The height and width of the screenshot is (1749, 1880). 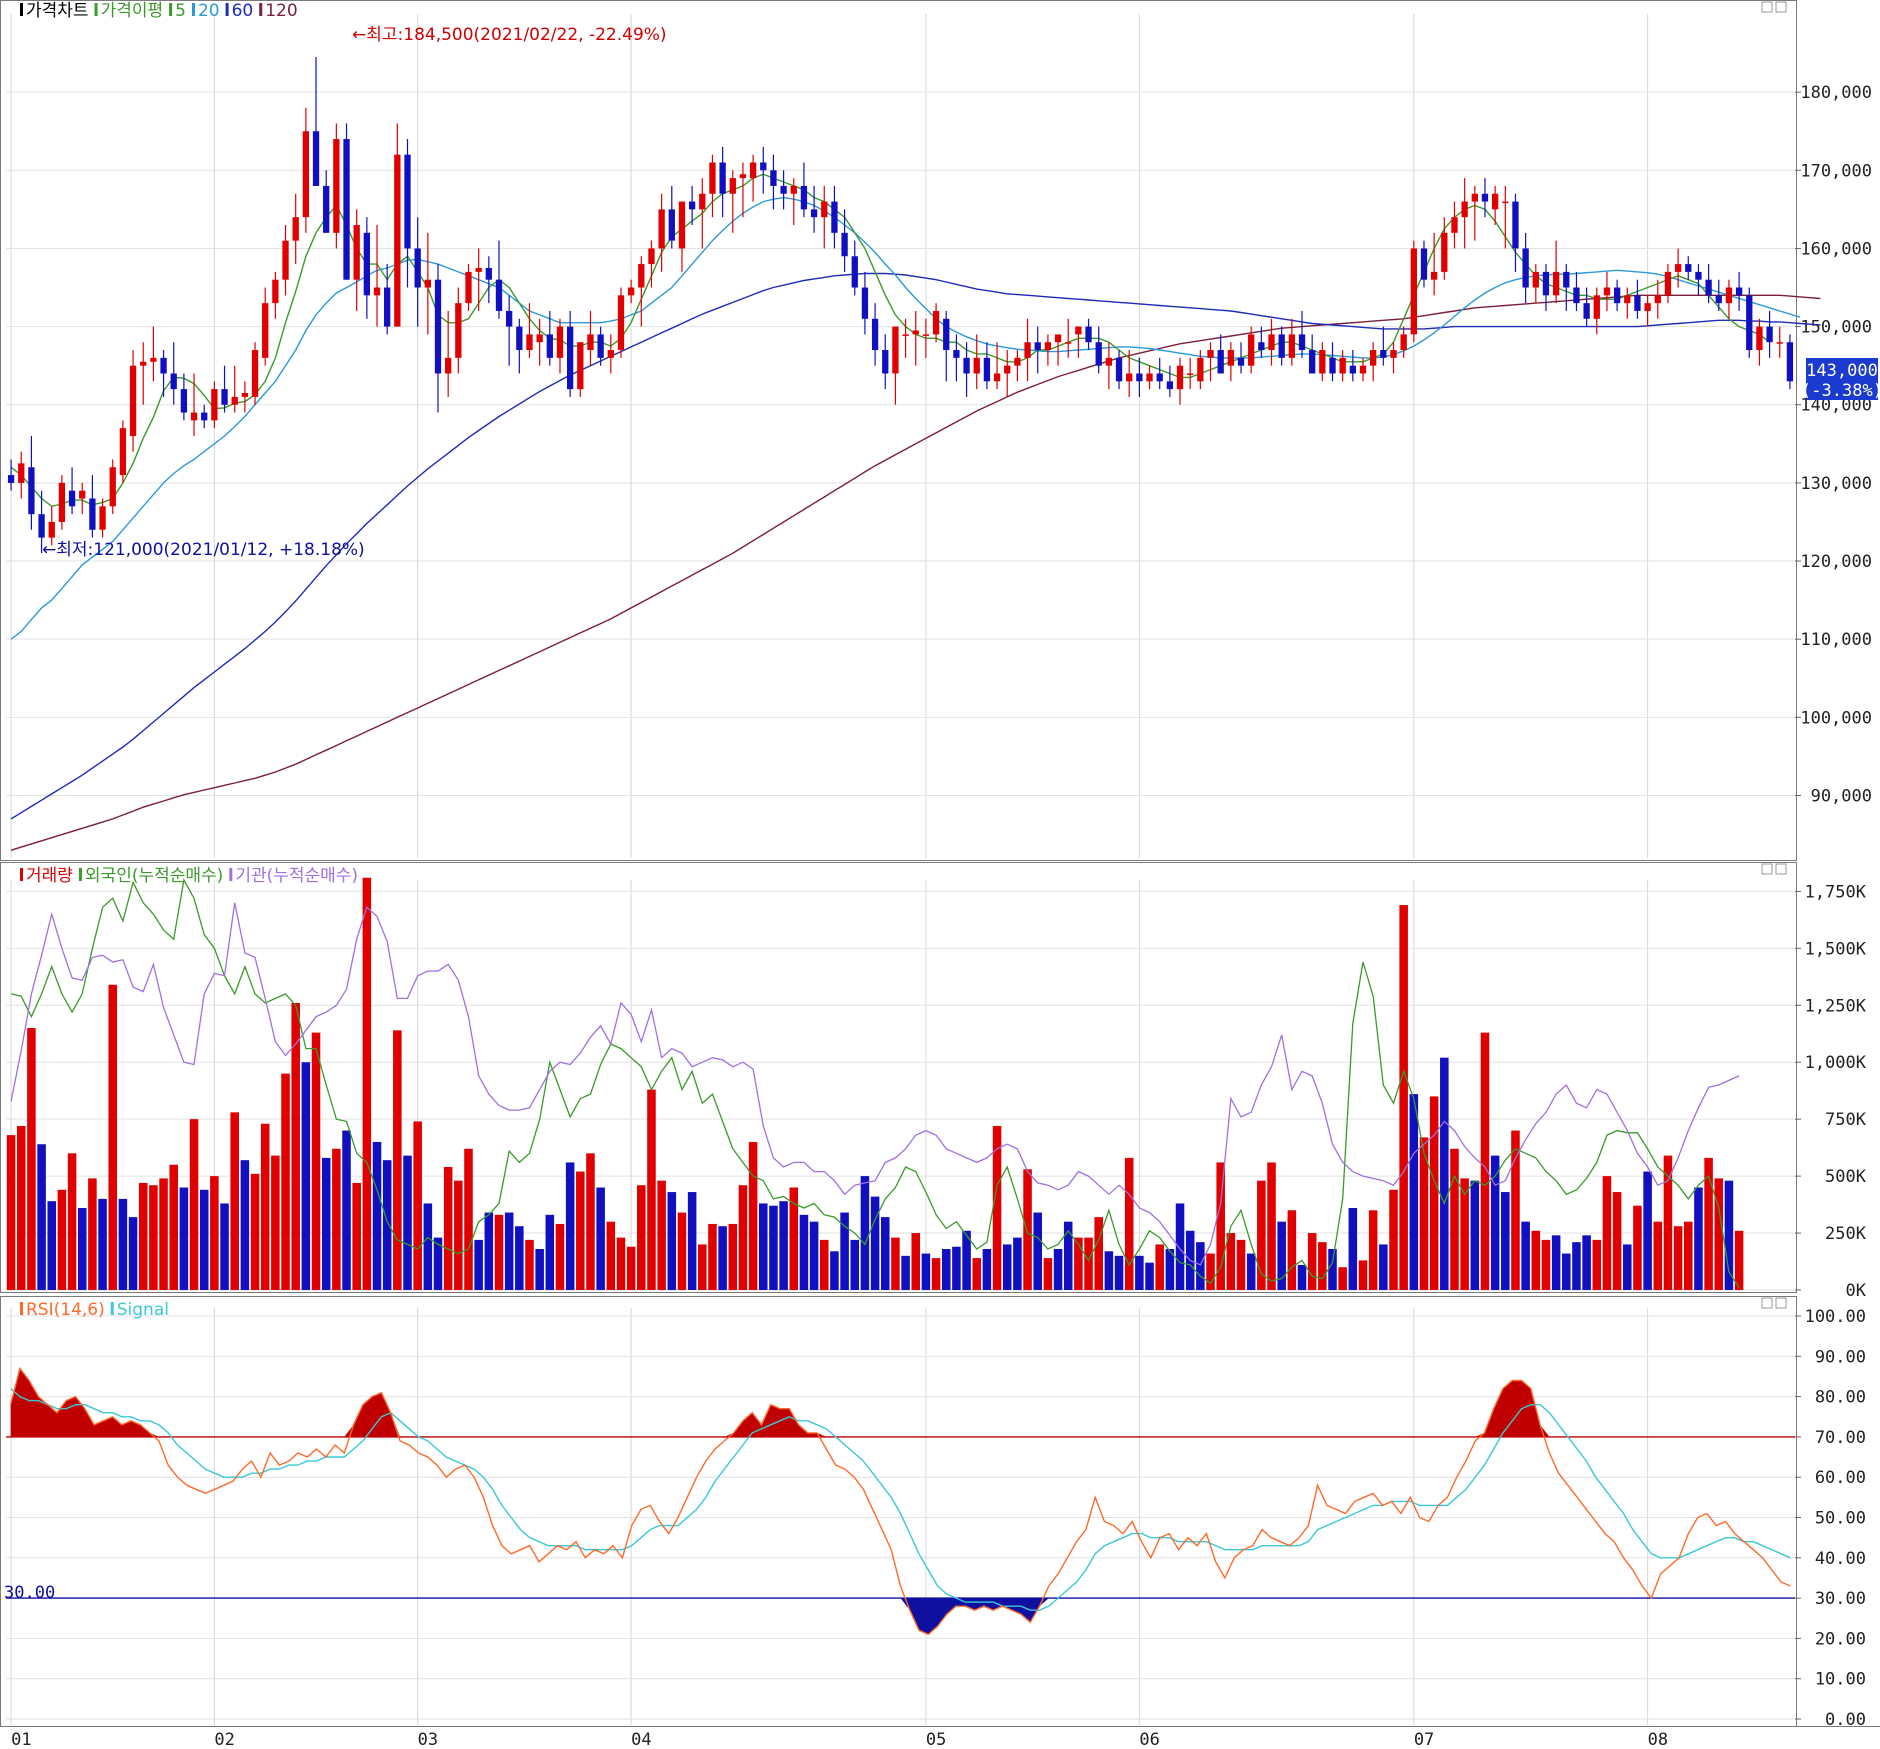 What do you see at coordinates (209, 11) in the screenshot?
I see `legend-label: 20` at bounding box center [209, 11].